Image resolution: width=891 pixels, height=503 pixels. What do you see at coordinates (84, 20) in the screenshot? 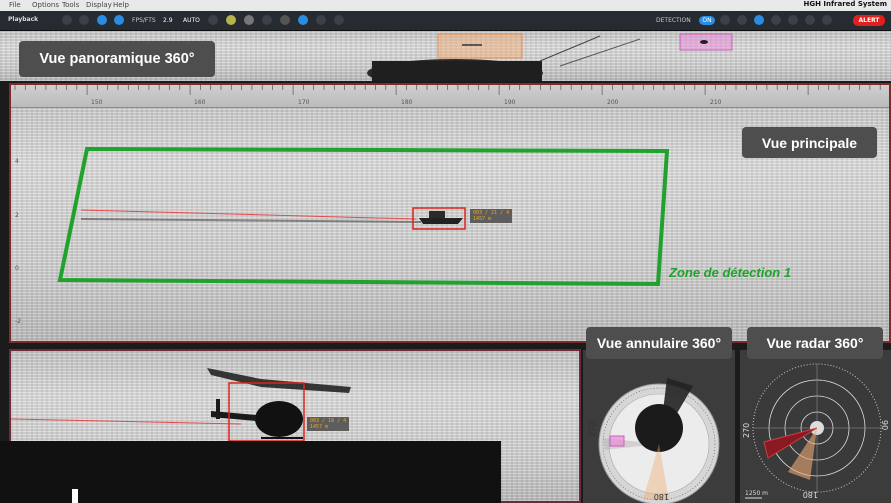
I see `play-icon` at bounding box center [84, 20].